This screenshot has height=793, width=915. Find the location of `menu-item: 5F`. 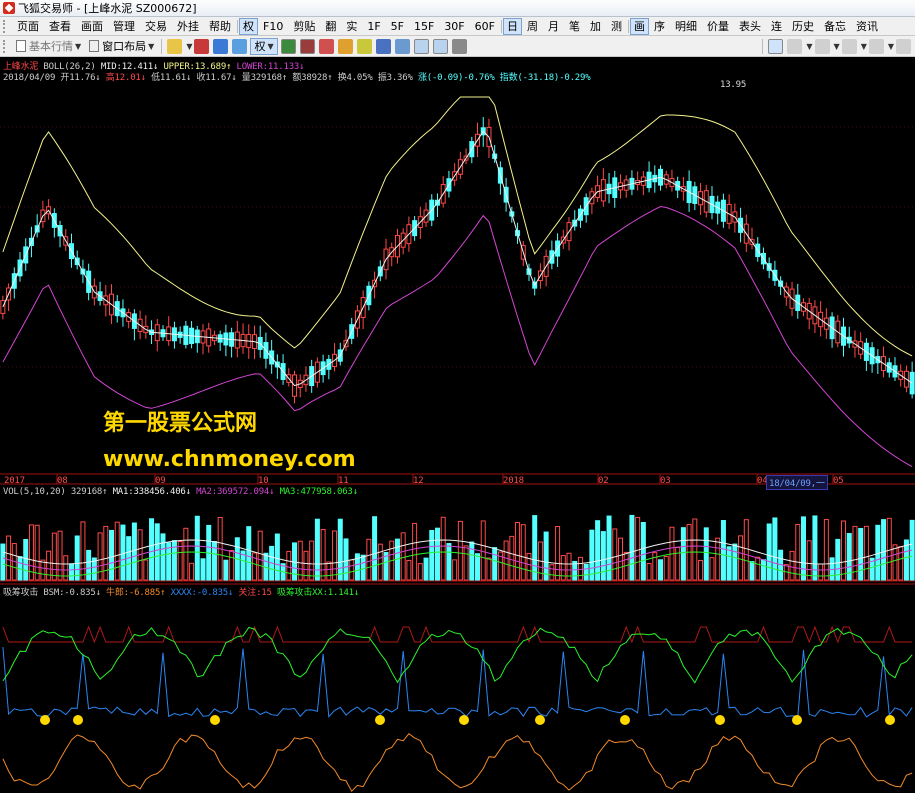

menu-item: 5F is located at coordinates (397, 26).